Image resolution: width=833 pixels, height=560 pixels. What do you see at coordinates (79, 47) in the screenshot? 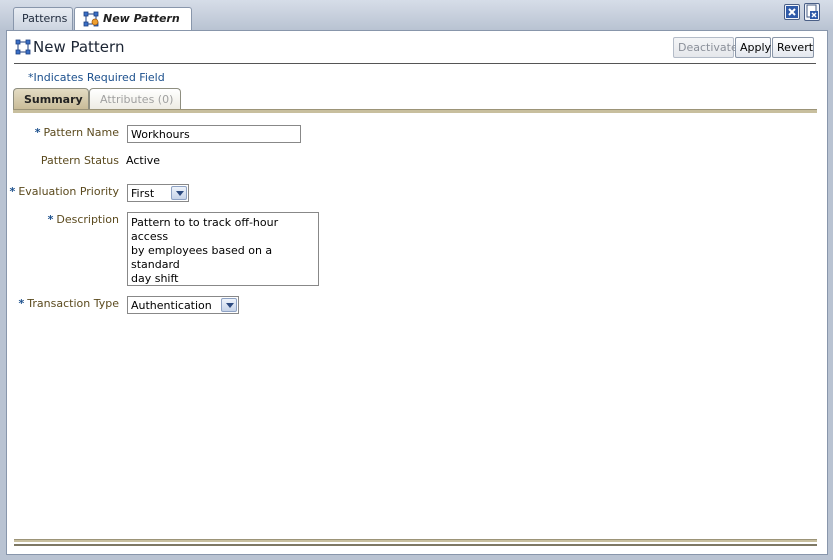
I see `page-title: New Pattern` at bounding box center [79, 47].